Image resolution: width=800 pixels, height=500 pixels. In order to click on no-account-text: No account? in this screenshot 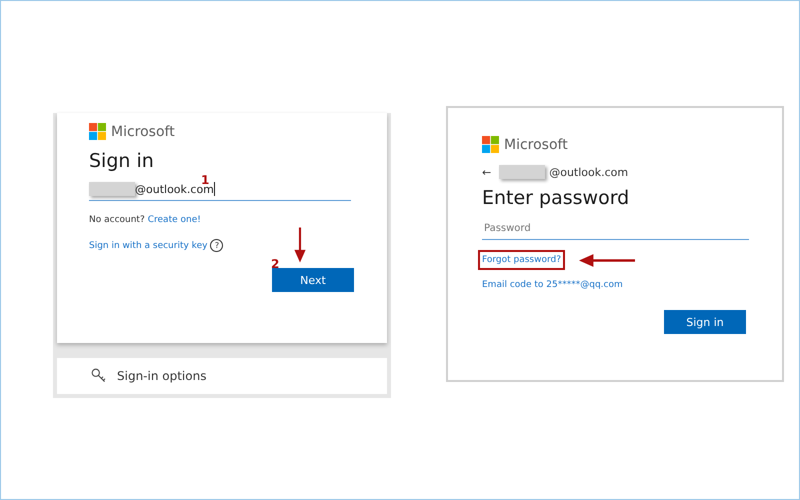, I will do `click(117, 220)`.